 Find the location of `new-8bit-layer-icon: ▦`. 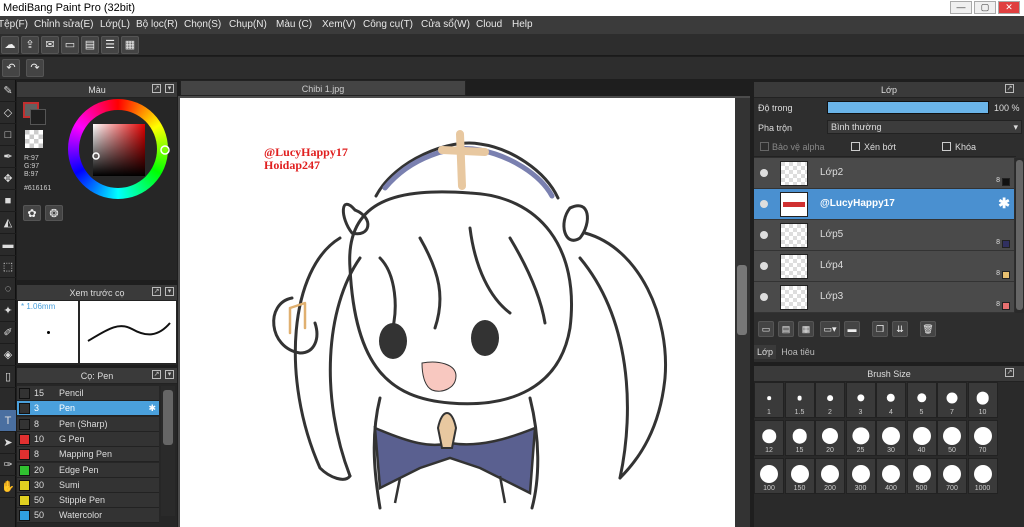

new-8bit-layer-icon: ▦ is located at coordinates (806, 329).